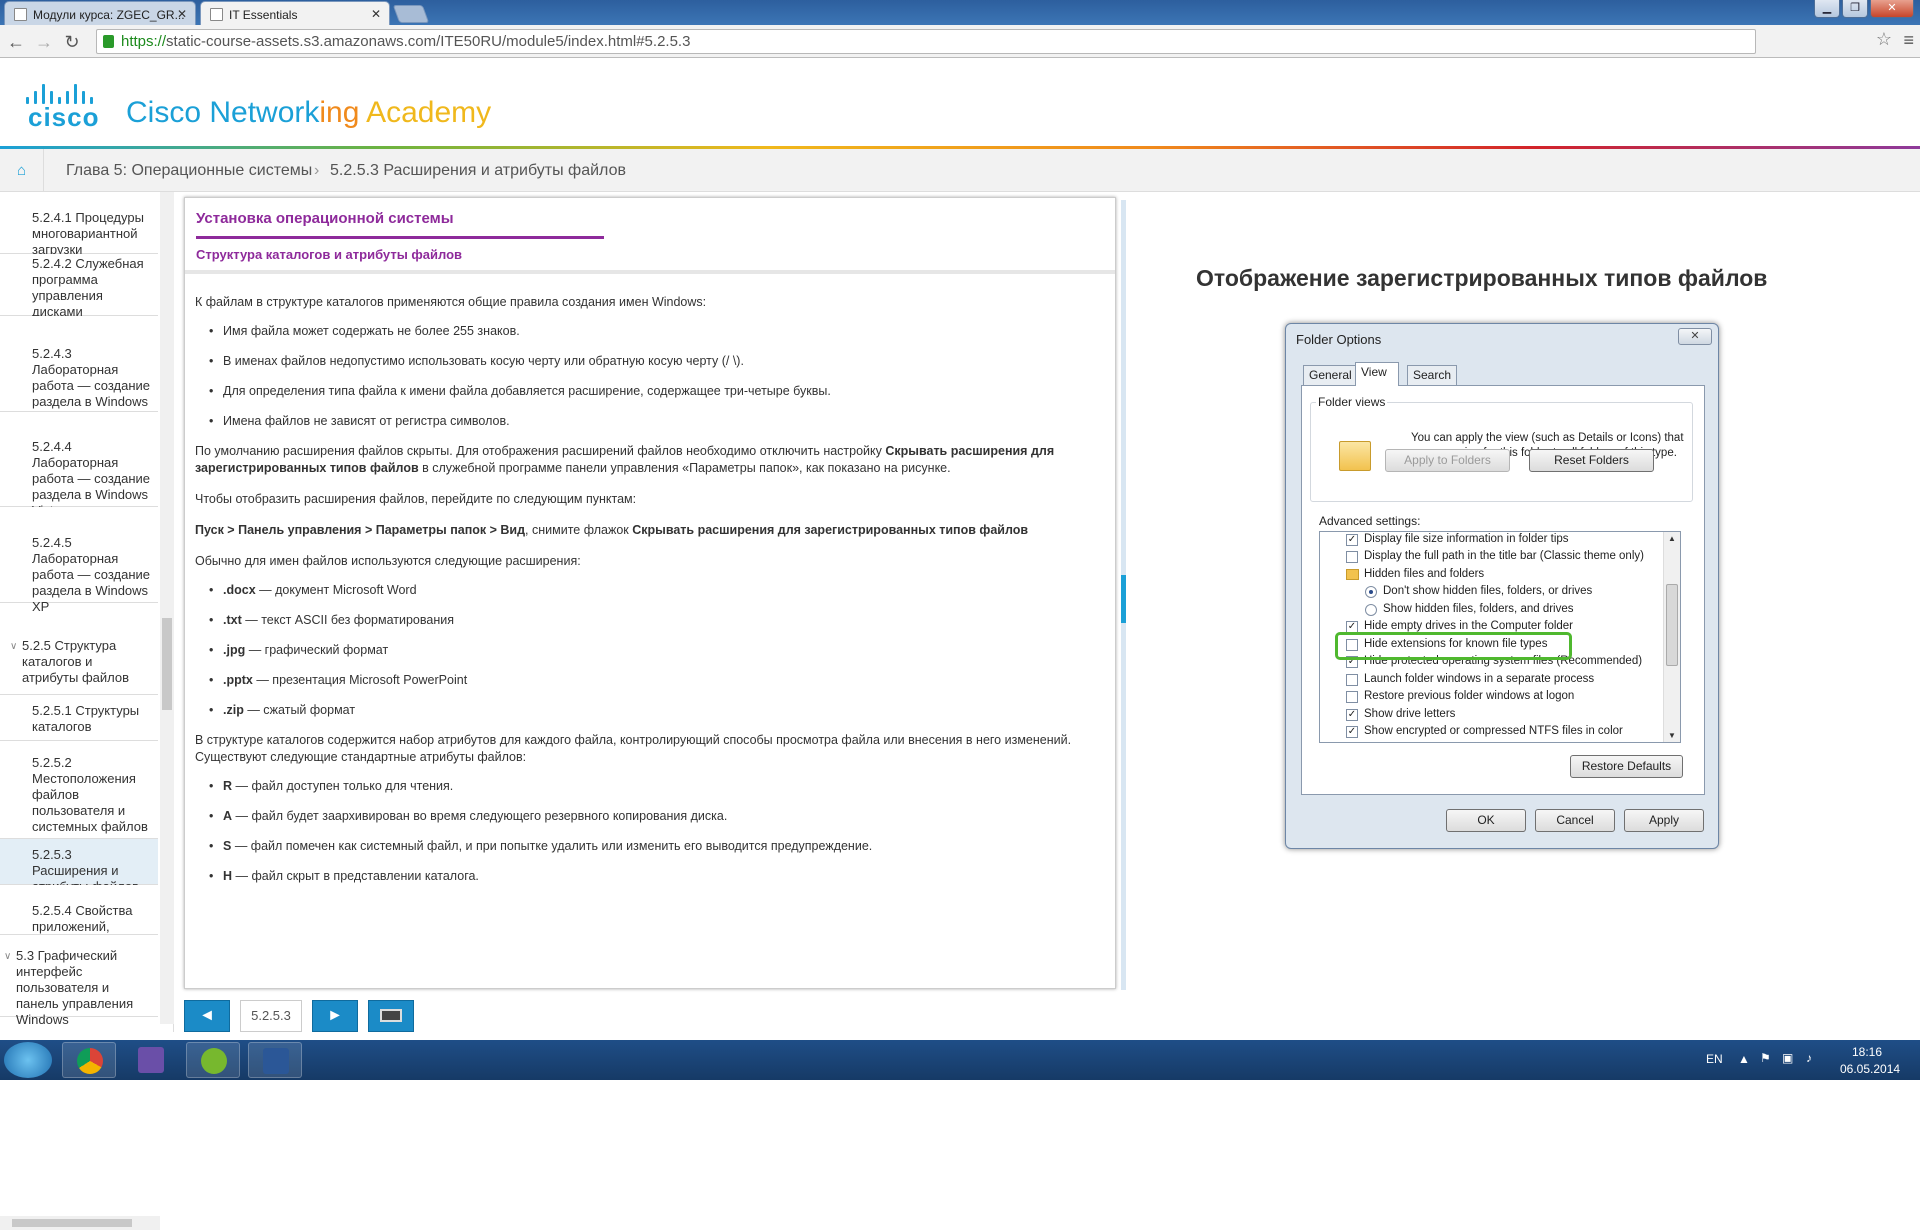 This screenshot has height=1230, width=1920. What do you see at coordinates (1447, 460) in the screenshot?
I see `apply-to-folders-button: Apply to Folders` at bounding box center [1447, 460].